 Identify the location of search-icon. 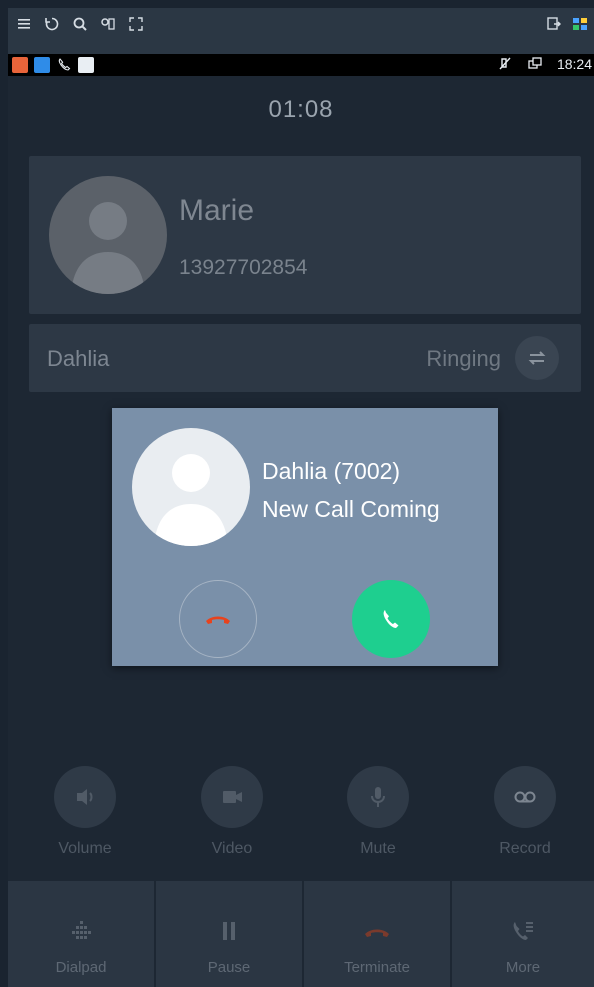
(80, 24).